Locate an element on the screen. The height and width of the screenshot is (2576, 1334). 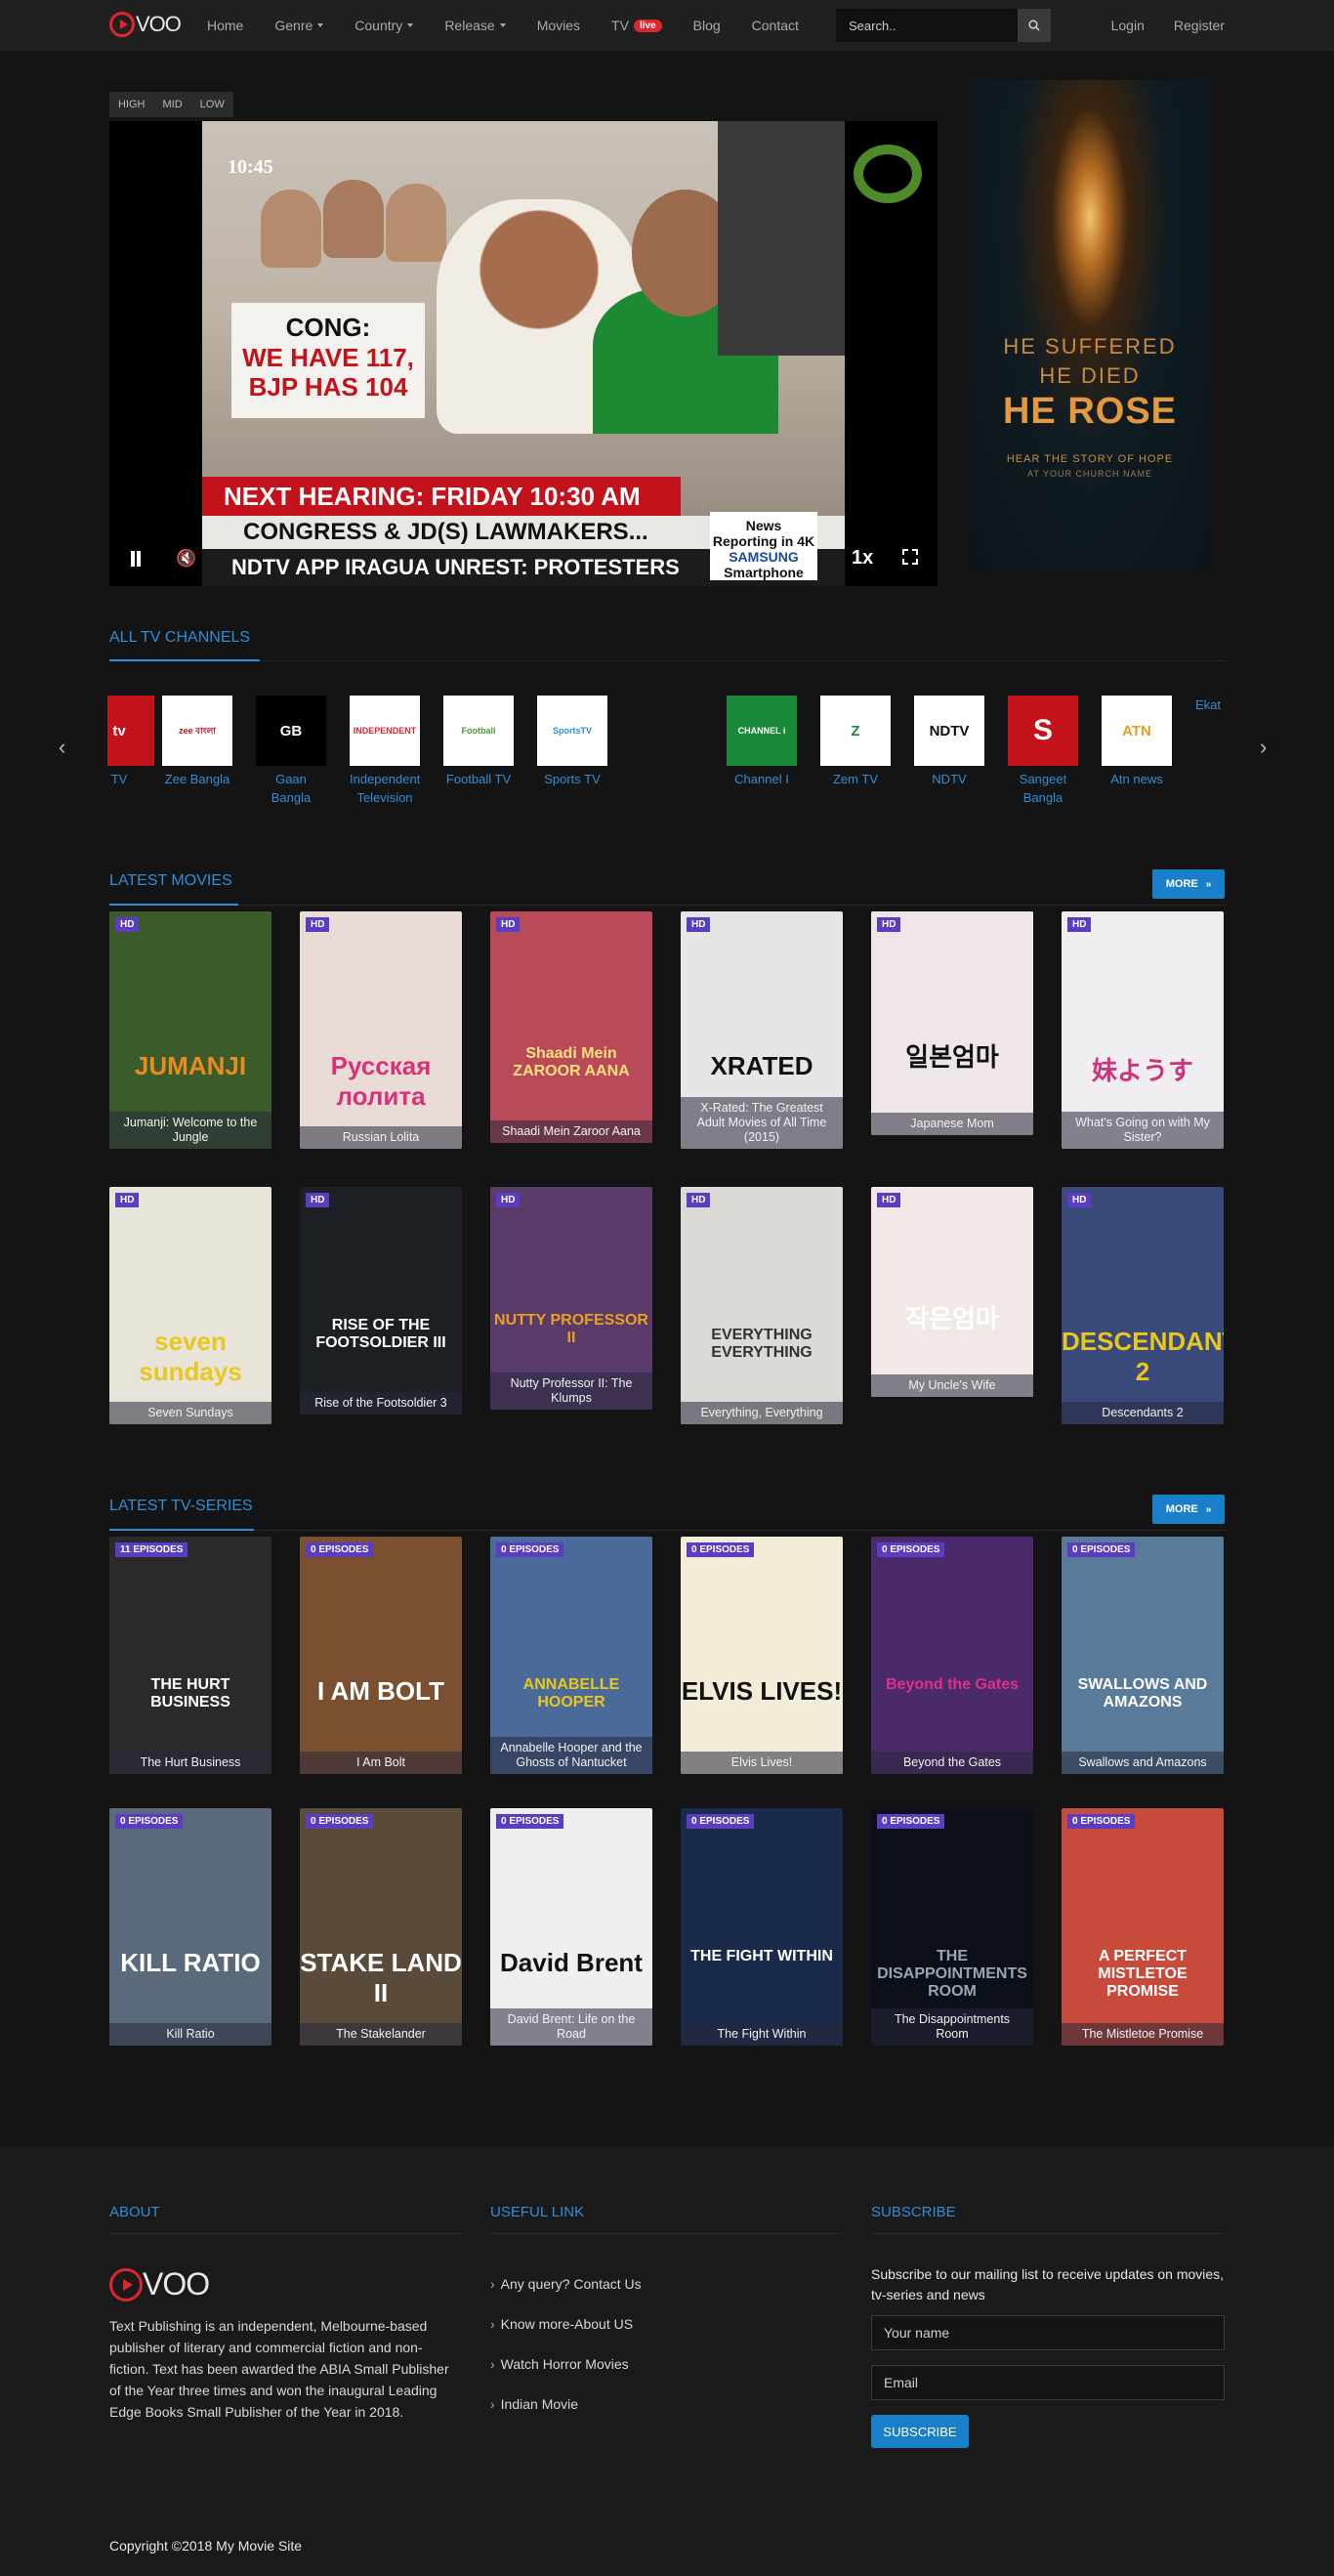
poster-title: Beyond the Gates is located at coordinates (952, 1763).